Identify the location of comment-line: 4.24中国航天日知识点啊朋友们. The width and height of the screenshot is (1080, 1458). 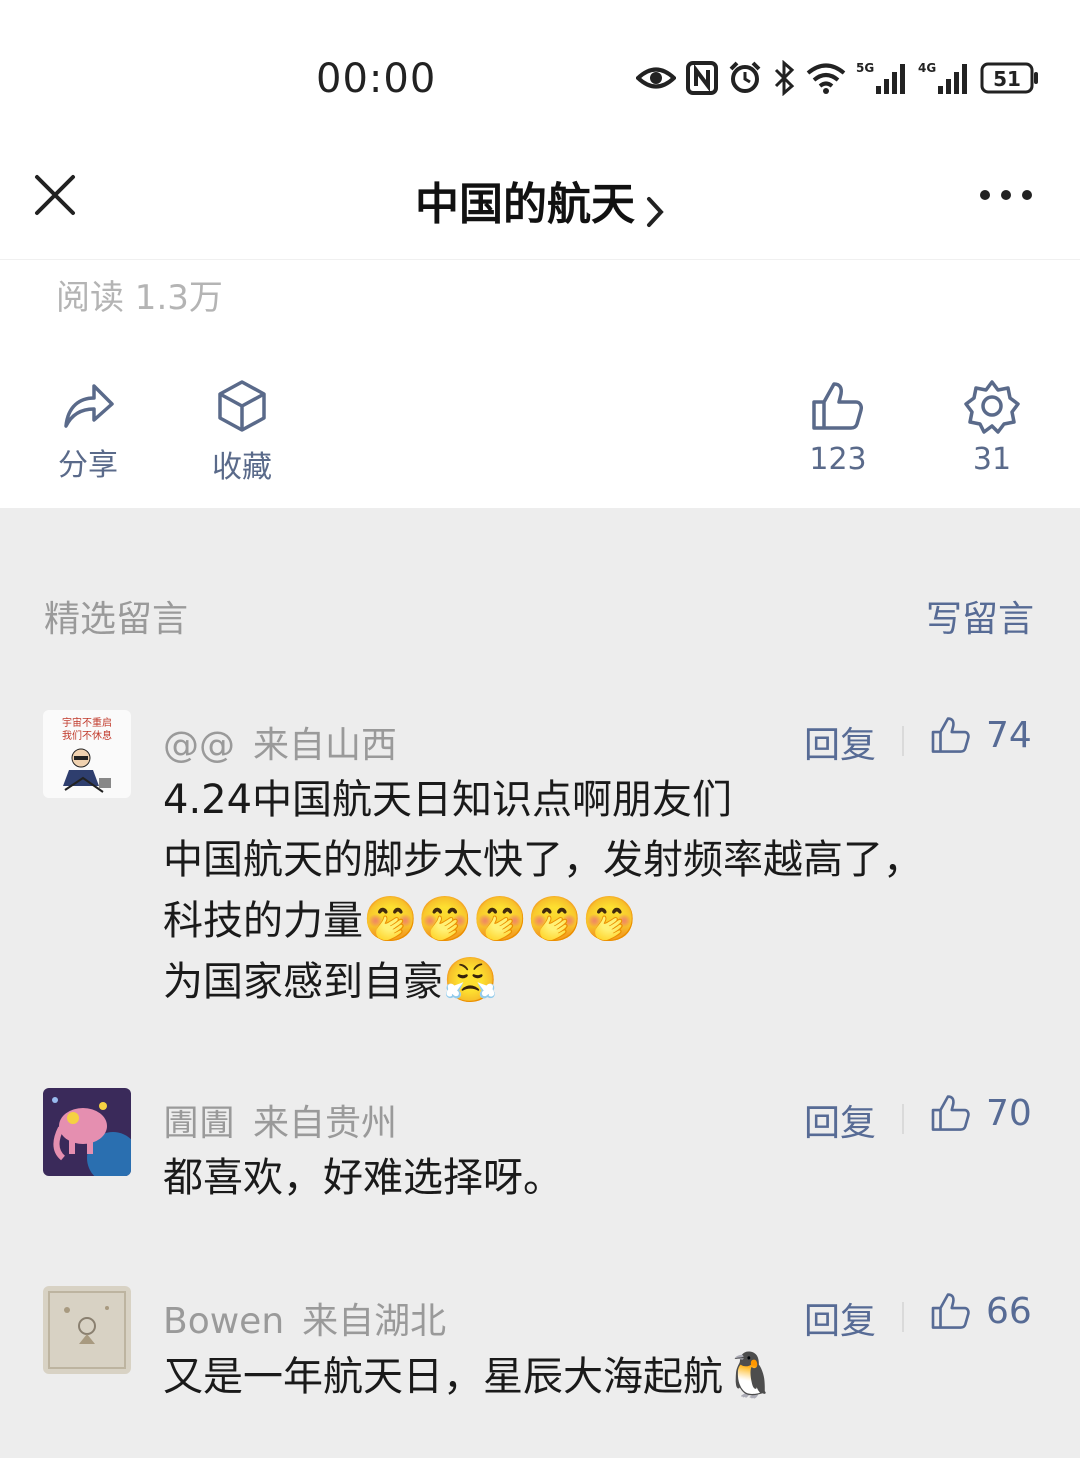
(448, 800).